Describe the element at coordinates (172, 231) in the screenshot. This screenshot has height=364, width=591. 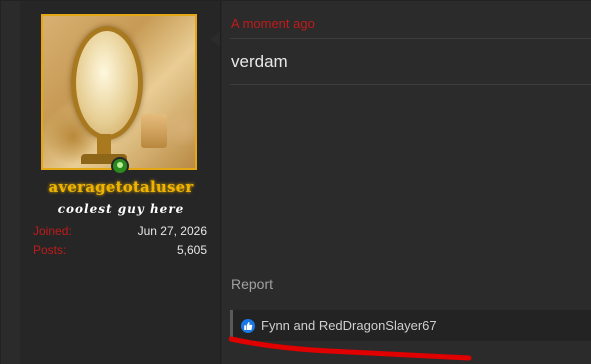
I see `joined-value: Jun 27, 2026` at that location.